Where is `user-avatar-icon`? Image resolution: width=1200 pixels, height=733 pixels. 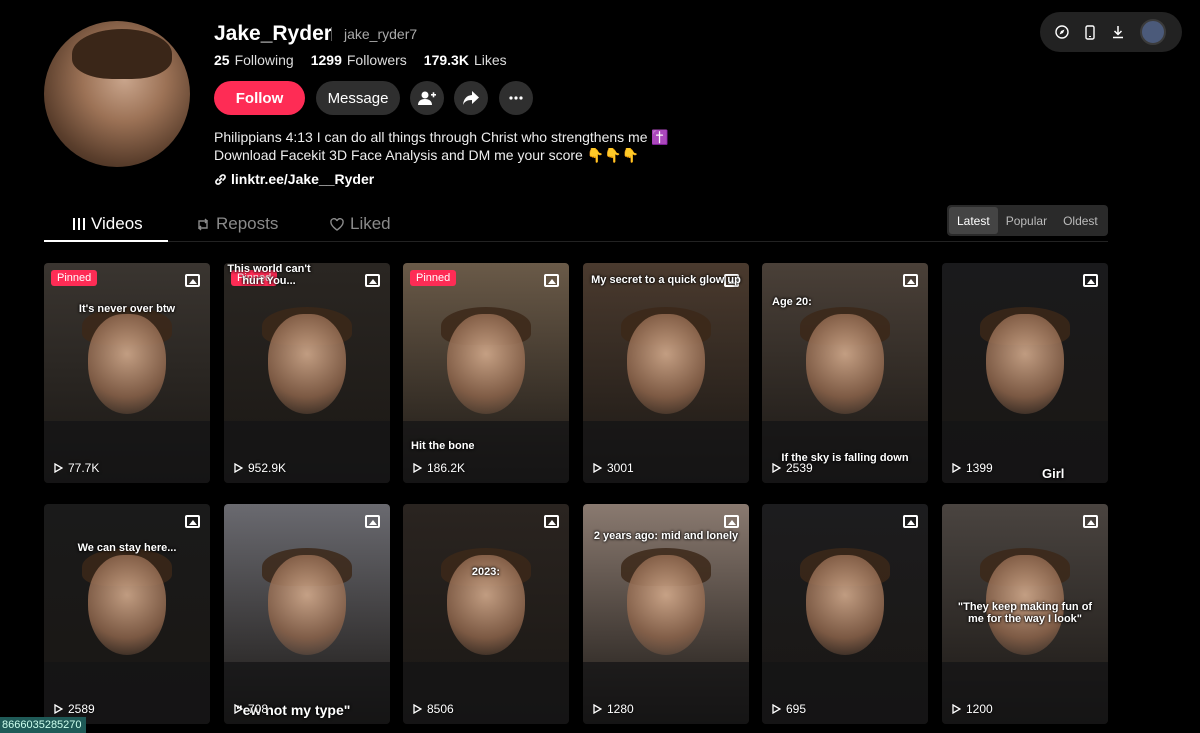 user-avatar-icon is located at coordinates (1153, 32).